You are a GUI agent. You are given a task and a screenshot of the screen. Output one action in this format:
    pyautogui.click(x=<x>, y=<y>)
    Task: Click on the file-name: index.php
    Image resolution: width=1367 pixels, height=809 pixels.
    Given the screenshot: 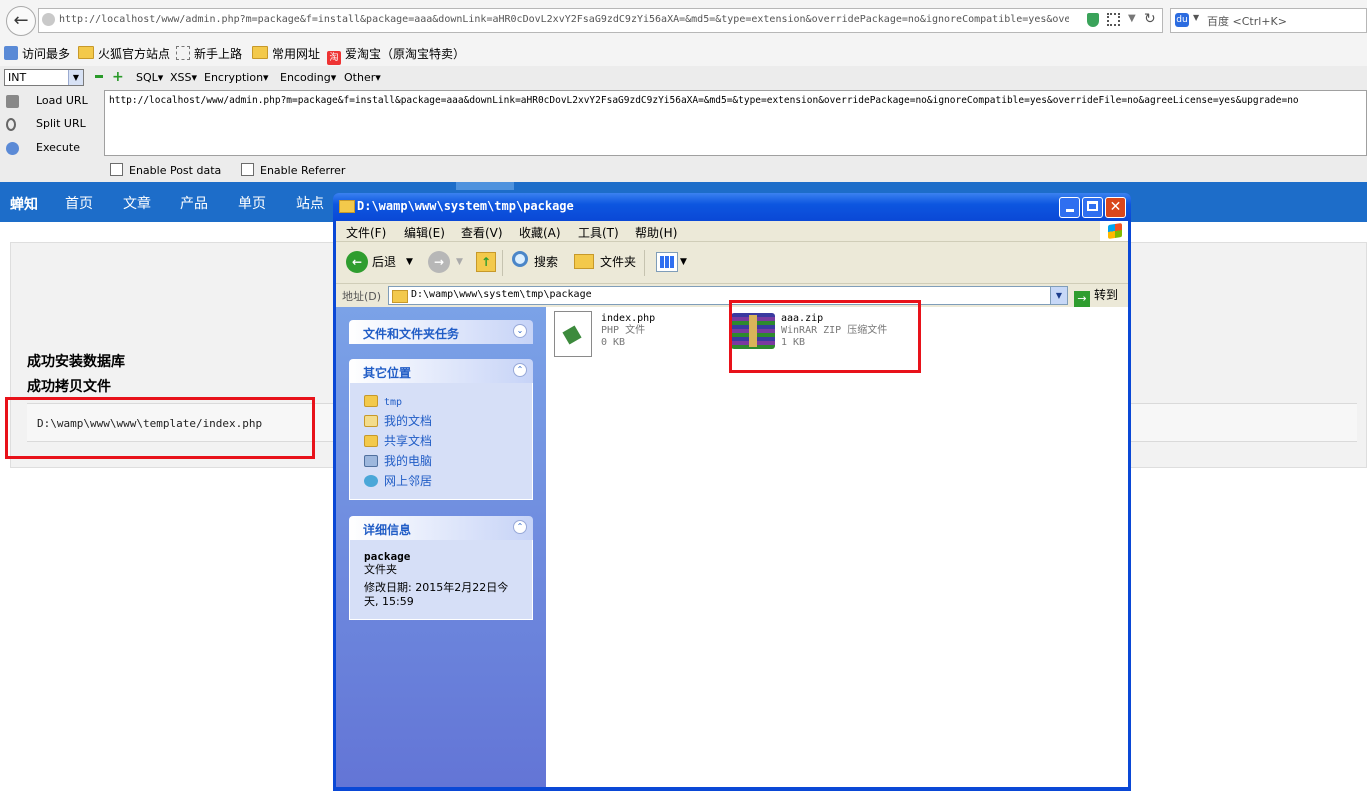 What is the action you would take?
    pyautogui.click(x=628, y=318)
    